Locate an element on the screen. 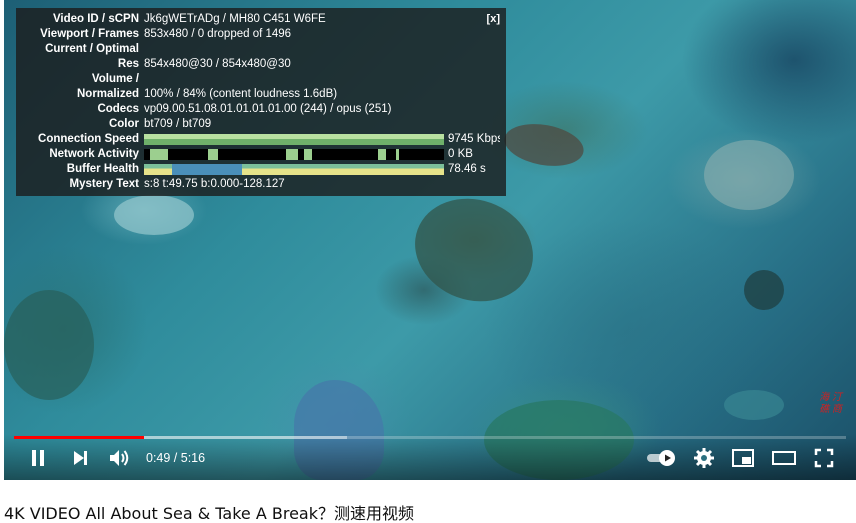  theater-mode-button is located at coordinates (784, 458).